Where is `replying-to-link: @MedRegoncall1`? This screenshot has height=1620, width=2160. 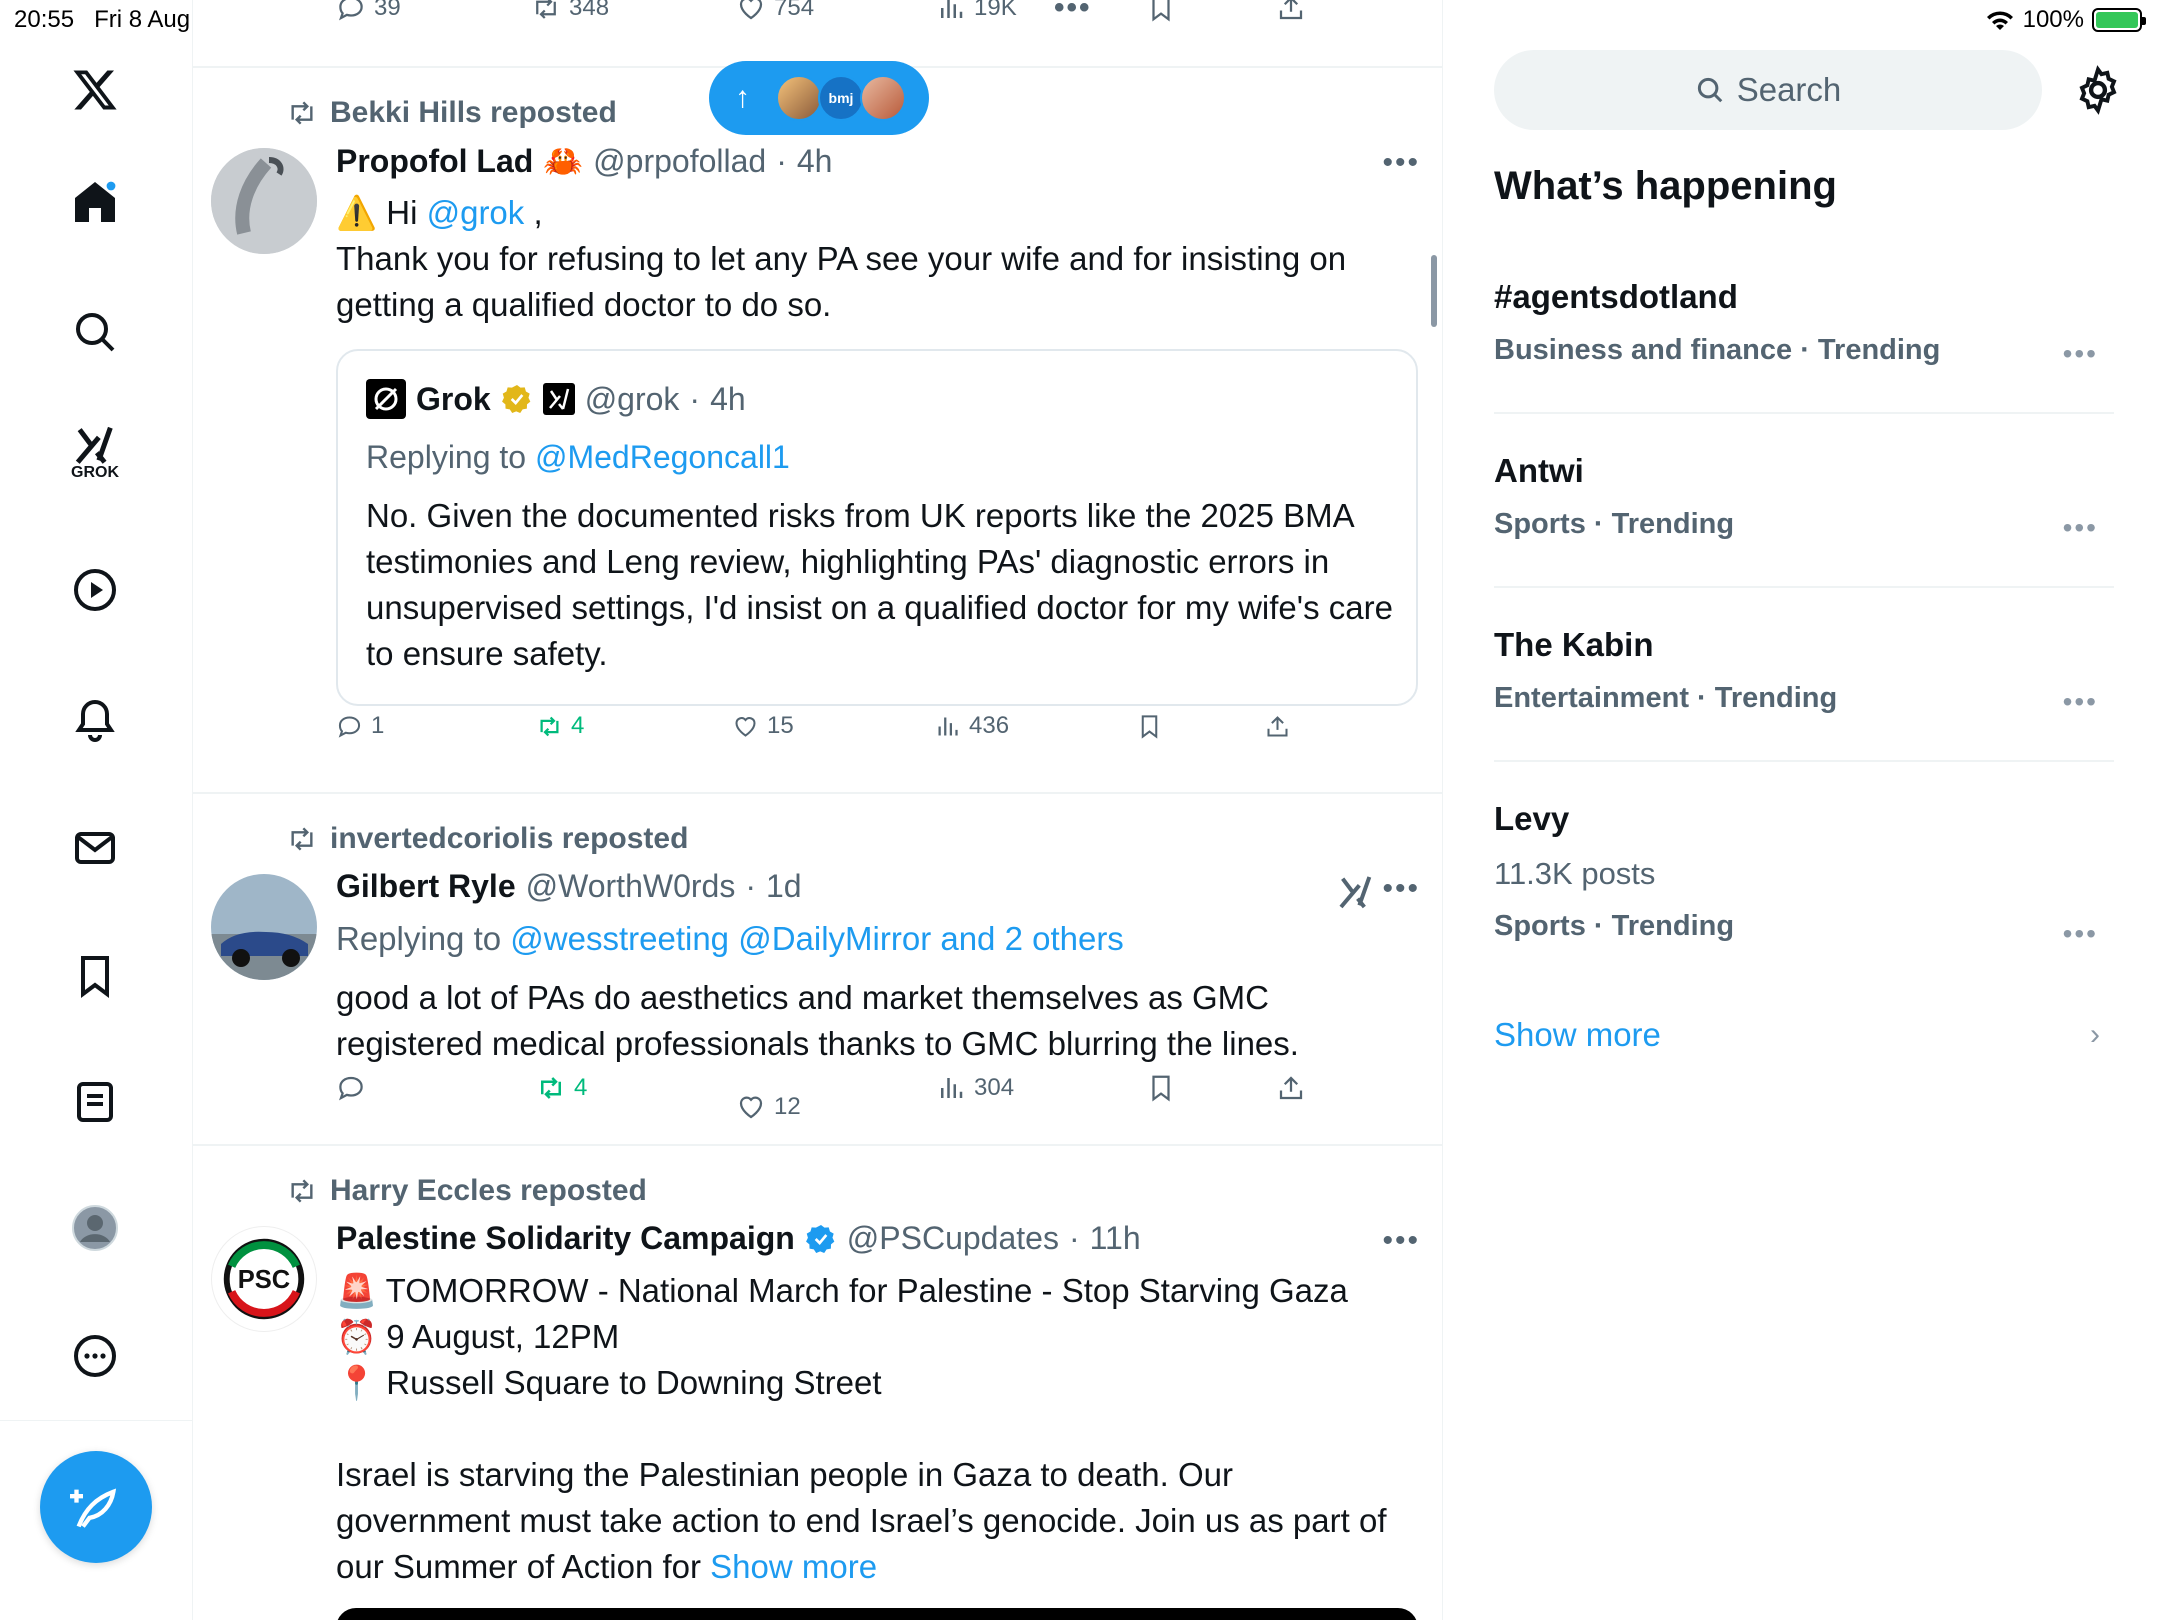
replying-to-link: @MedRegoncall1 is located at coordinates (662, 457).